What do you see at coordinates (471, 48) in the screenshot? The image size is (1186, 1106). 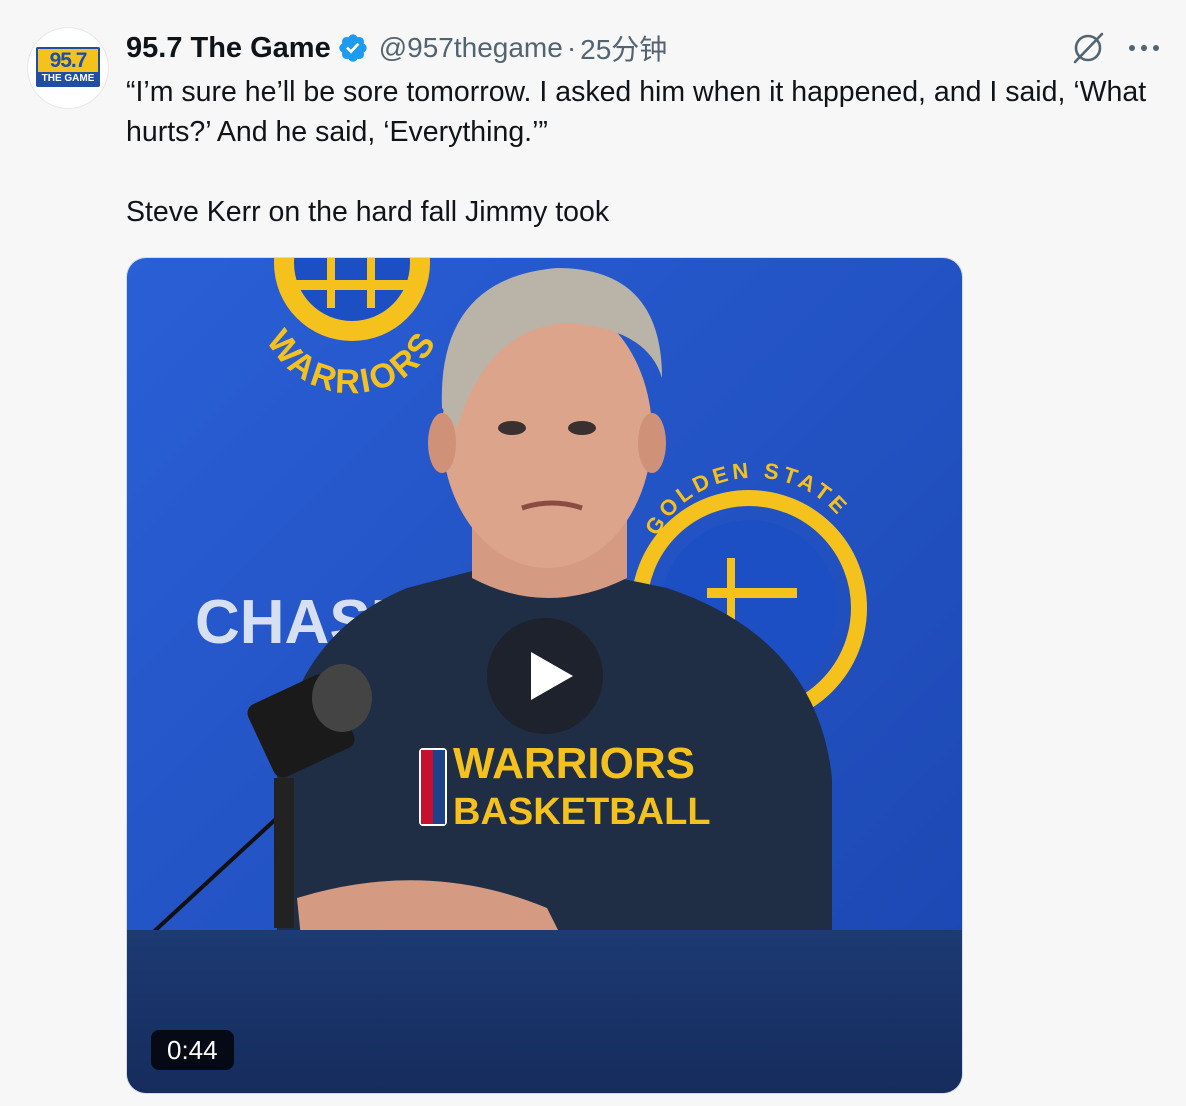 I see `handle: @957thegame` at bounding box center [471, 48].